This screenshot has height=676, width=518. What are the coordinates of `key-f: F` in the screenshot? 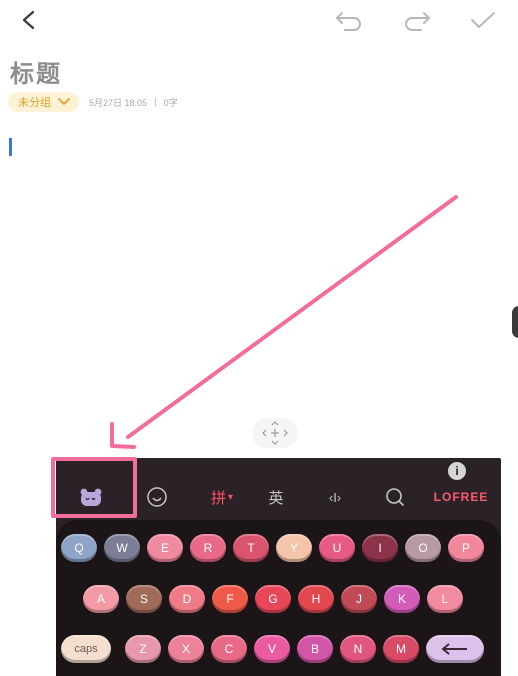 It's located at (230, 599).